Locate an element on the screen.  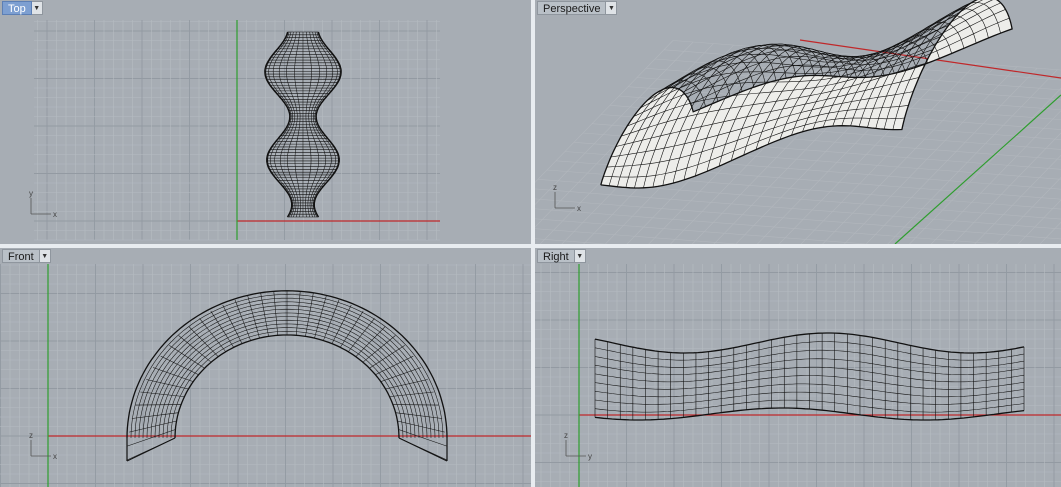
viewport-top-header: Top ▼ is located at coordinates (22, 8).